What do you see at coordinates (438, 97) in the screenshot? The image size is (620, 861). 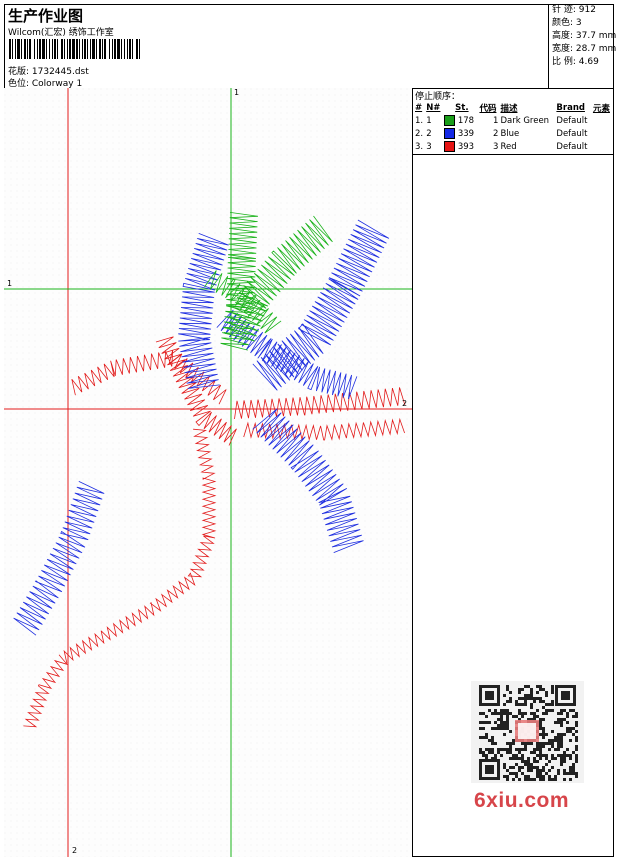 I see `stop-sequence-title: 停止顺序：` at bounding box center [438, 97].